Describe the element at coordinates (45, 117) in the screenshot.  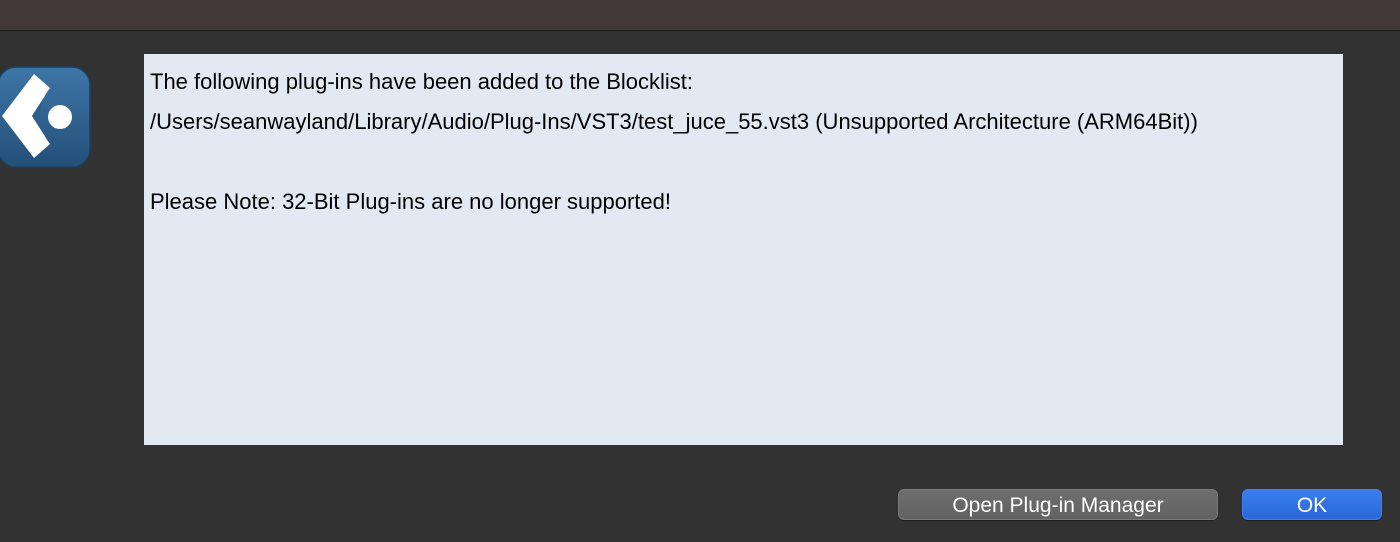
I see `cubase-app-icon` at that location.